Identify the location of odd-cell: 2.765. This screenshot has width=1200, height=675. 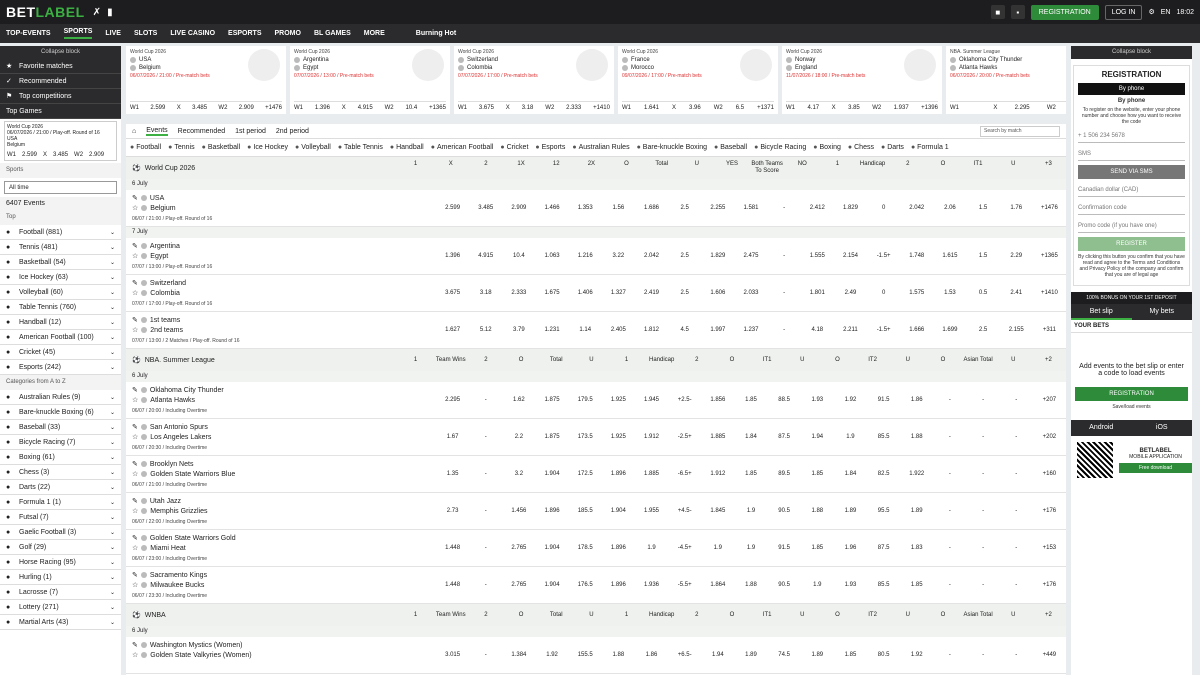
(518, 585).